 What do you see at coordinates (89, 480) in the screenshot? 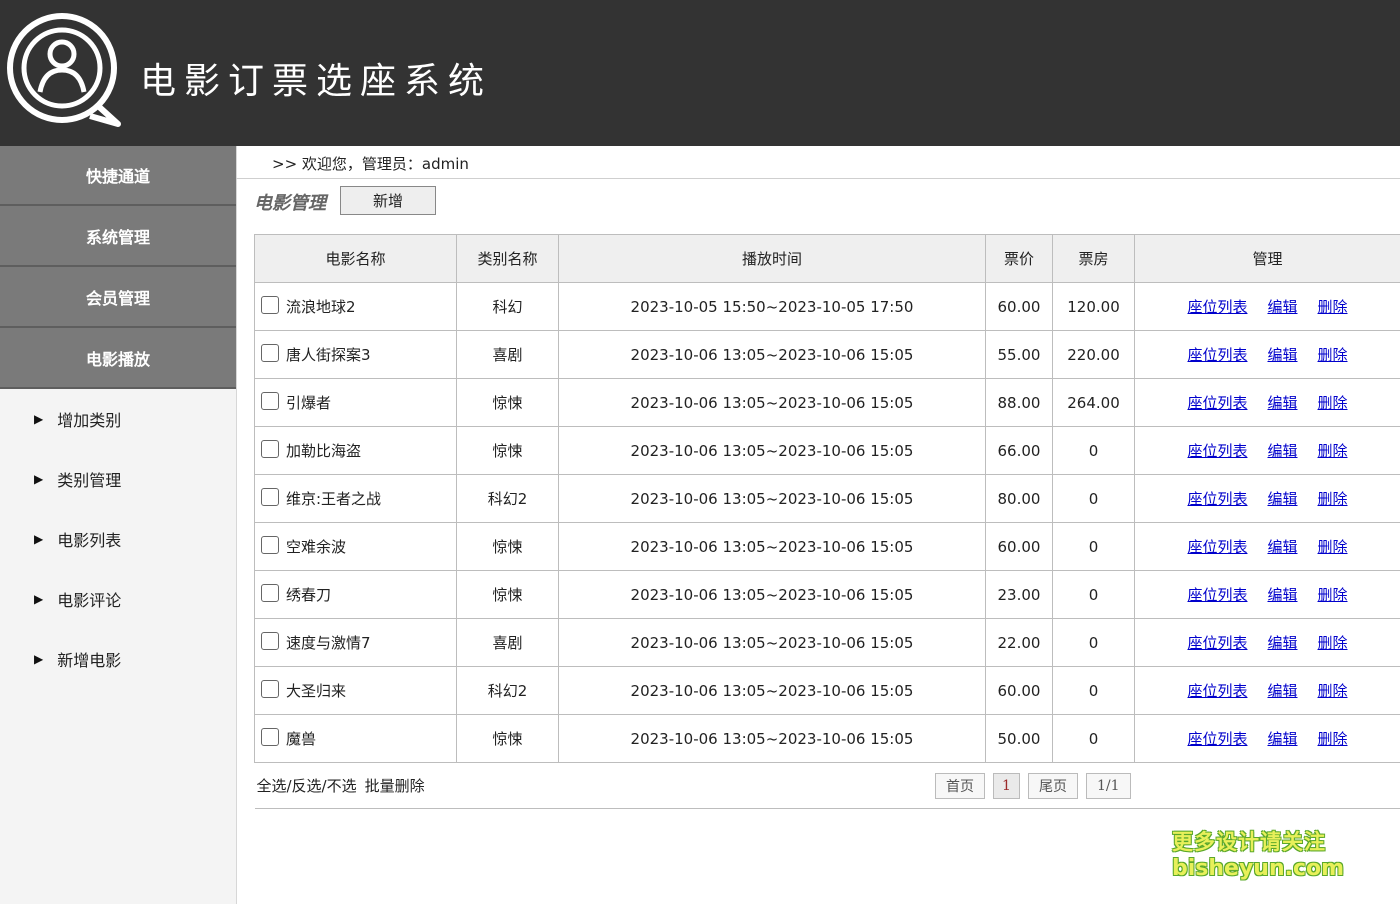
I see `sidebar-item-label: 类别管理` at bounding box center [89, 480].